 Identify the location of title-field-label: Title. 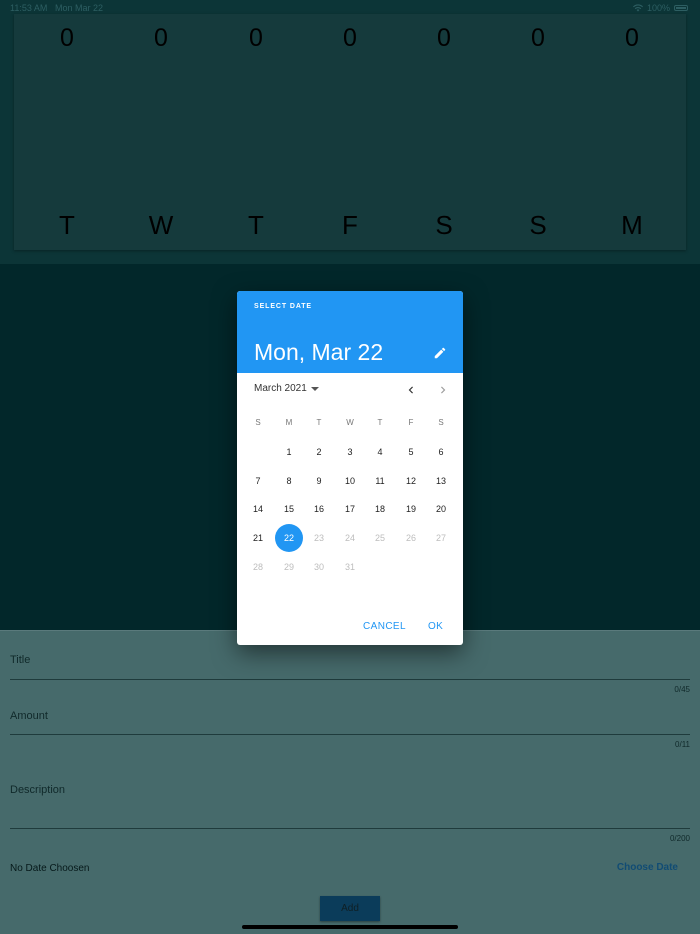
(20, 660).